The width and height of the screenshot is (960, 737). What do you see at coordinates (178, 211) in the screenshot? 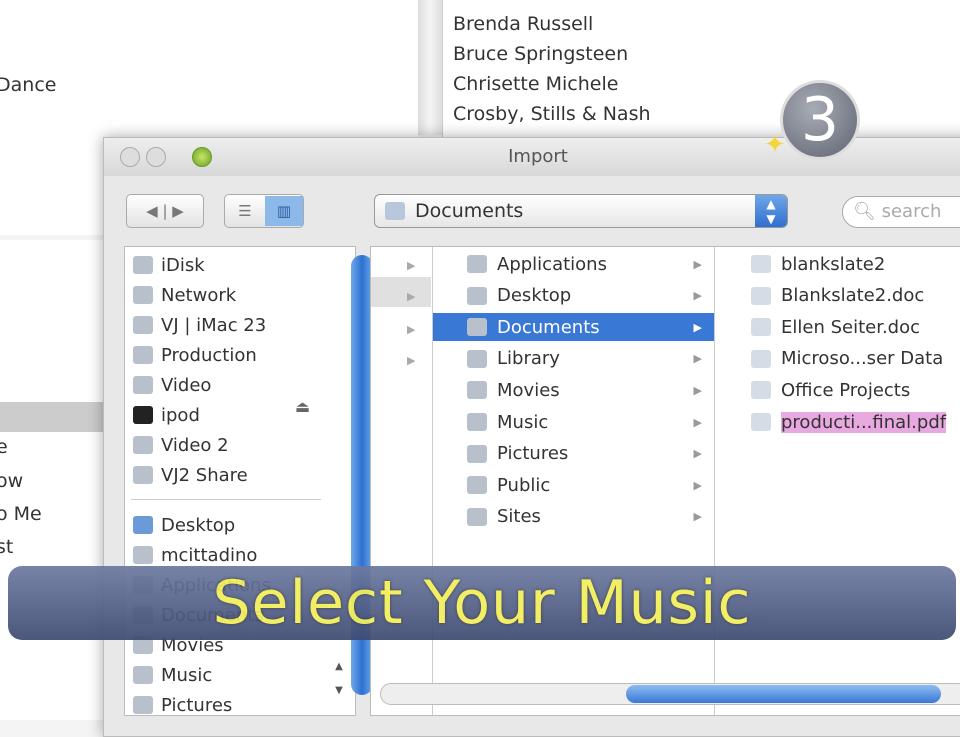
I see `forward-icon: ▶` at bounding box center [178, 211].